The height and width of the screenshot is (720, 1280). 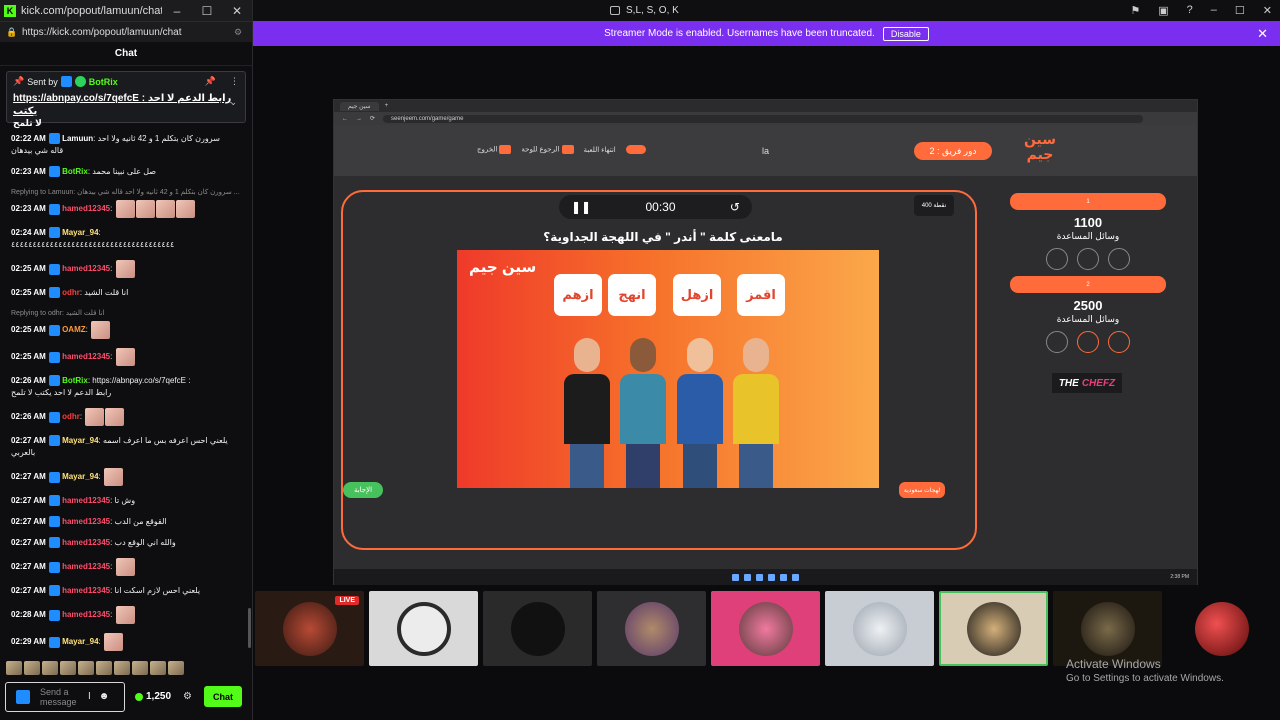 I want to click on forward-icon: →, so click(x=359, y=119).